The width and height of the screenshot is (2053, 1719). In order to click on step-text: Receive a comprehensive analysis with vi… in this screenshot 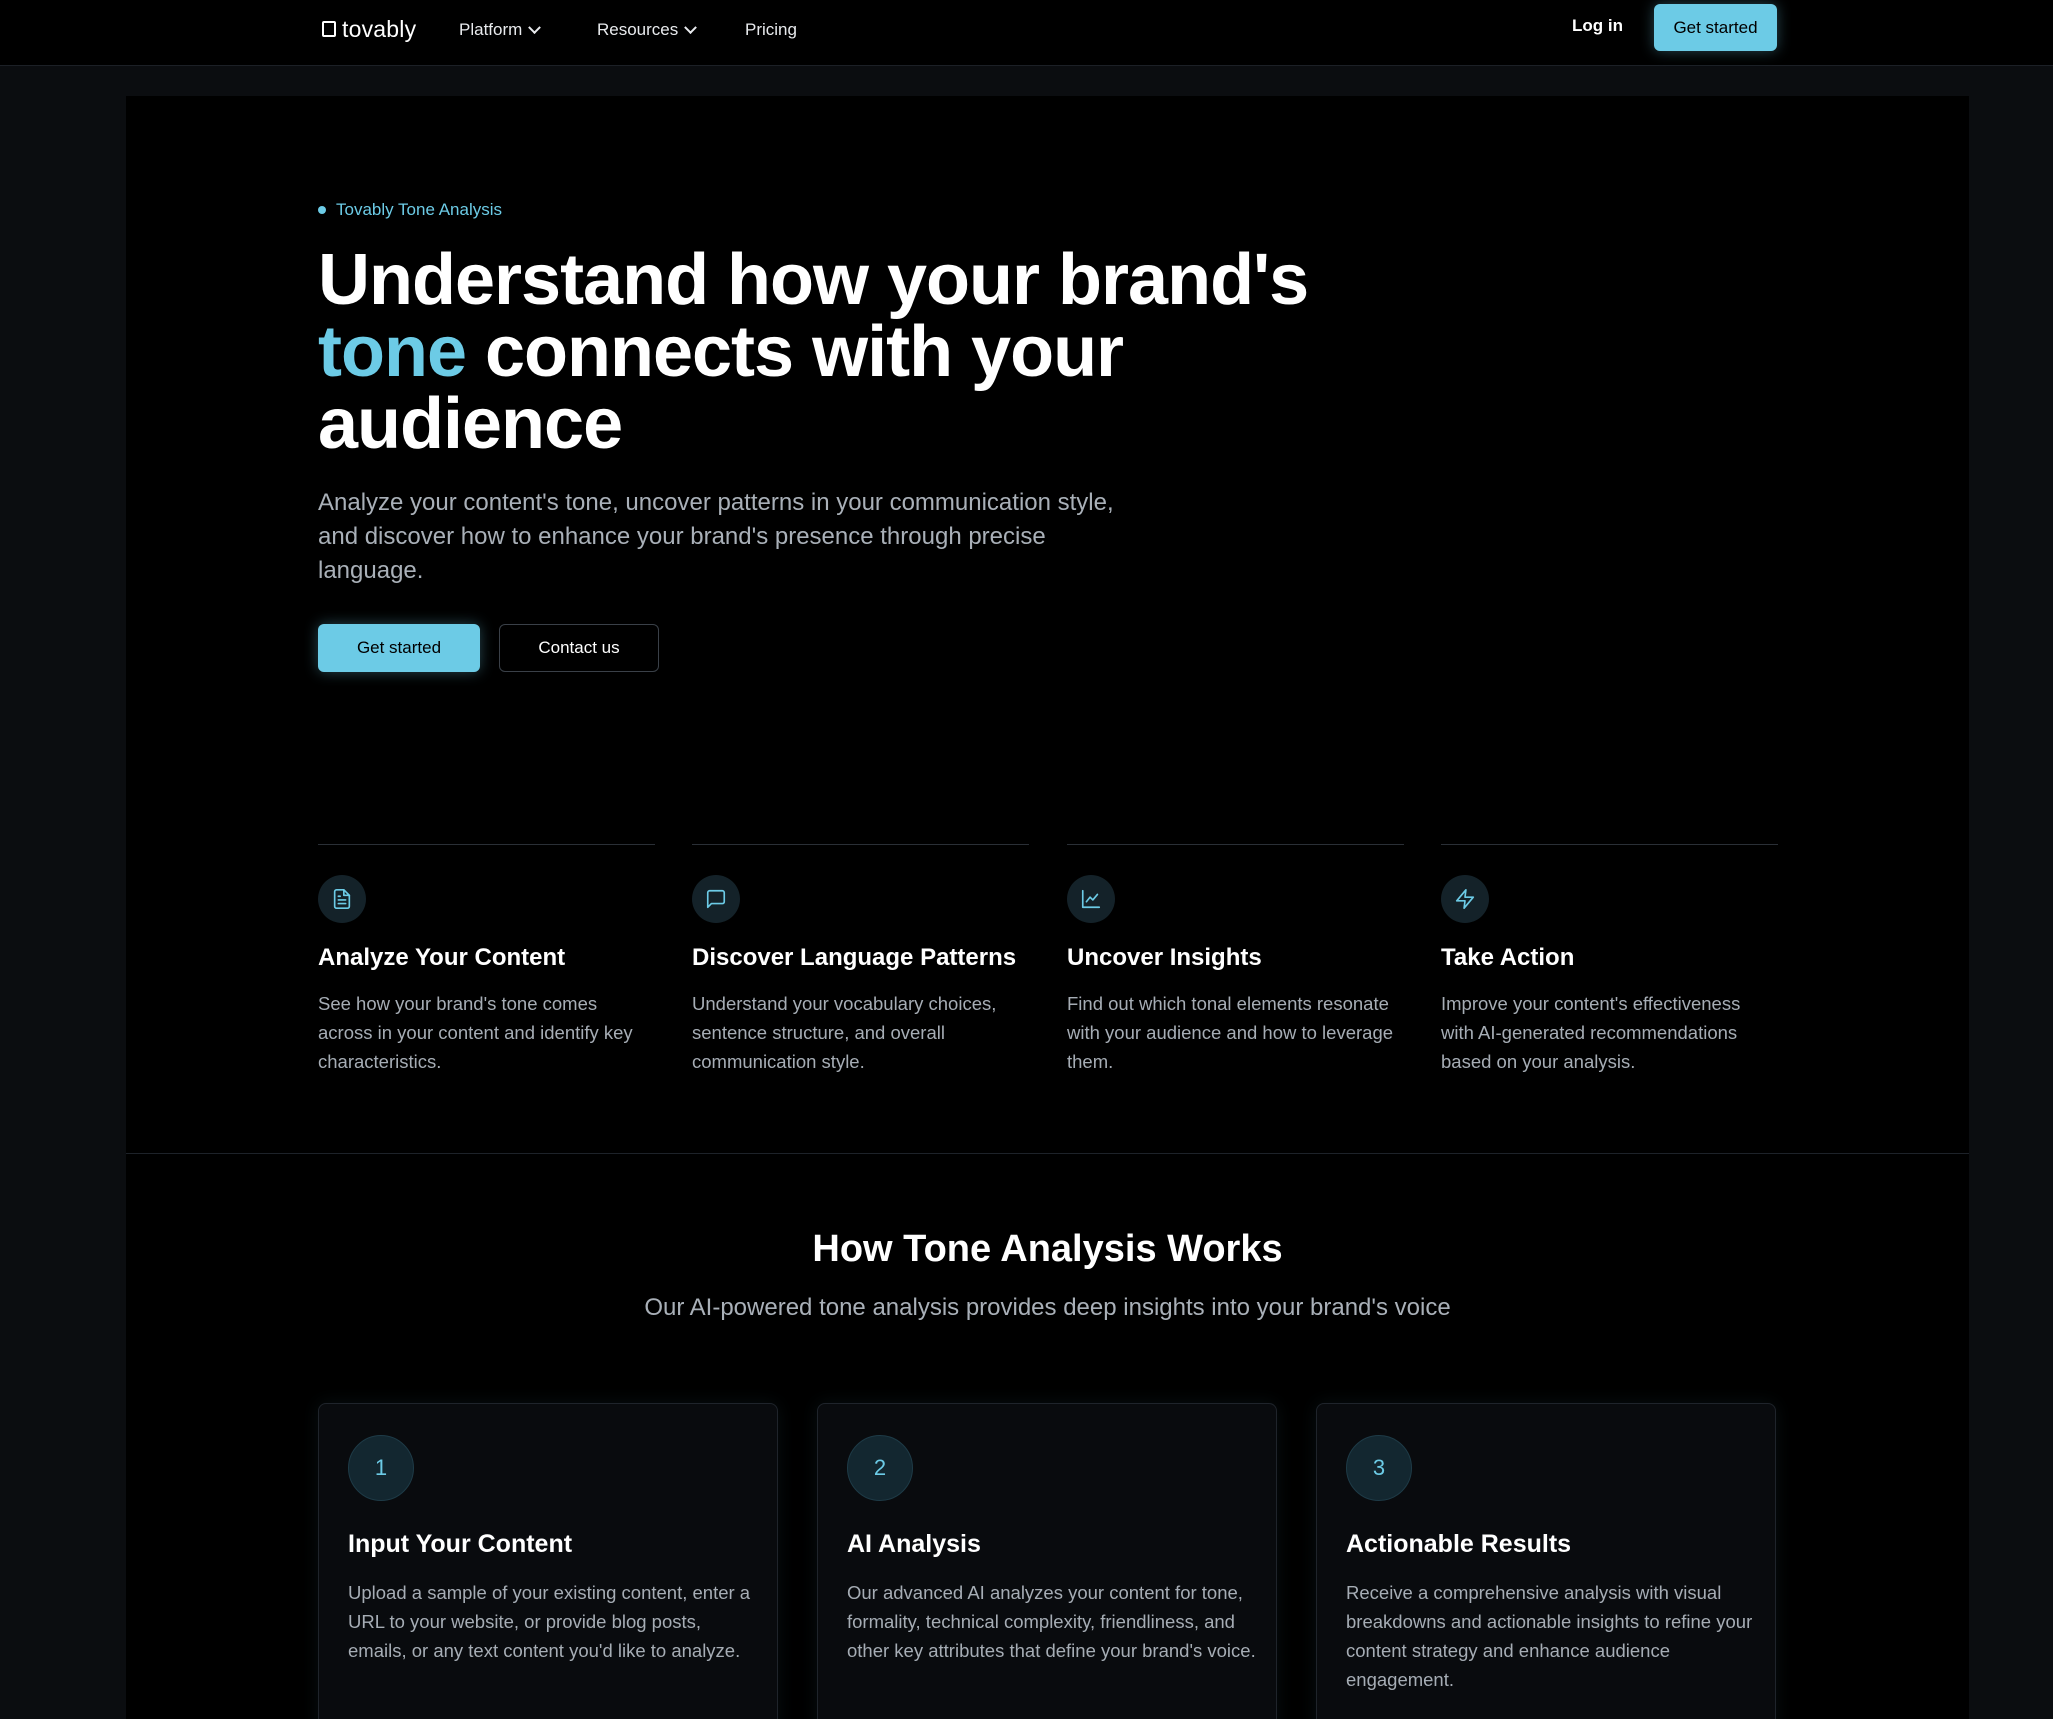, I will do `click(1549, 1636)`.